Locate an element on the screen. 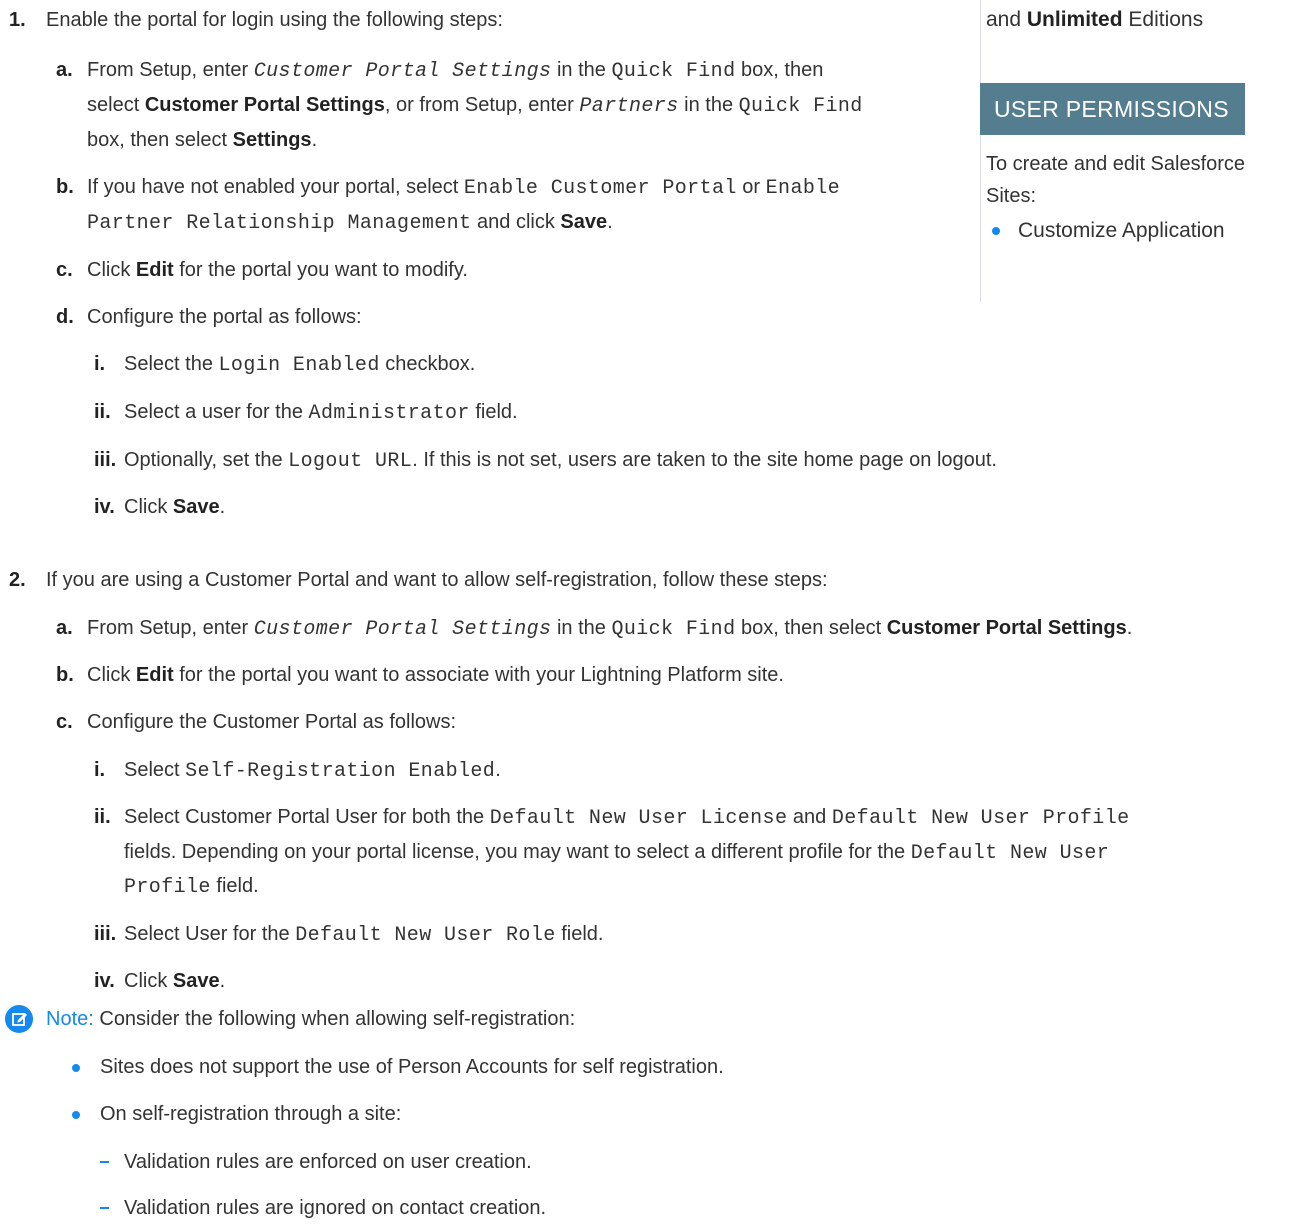 The width and height of the screenshot is (1308, 1228). roman-numeral: ii. is located at coordinates (102, 817).